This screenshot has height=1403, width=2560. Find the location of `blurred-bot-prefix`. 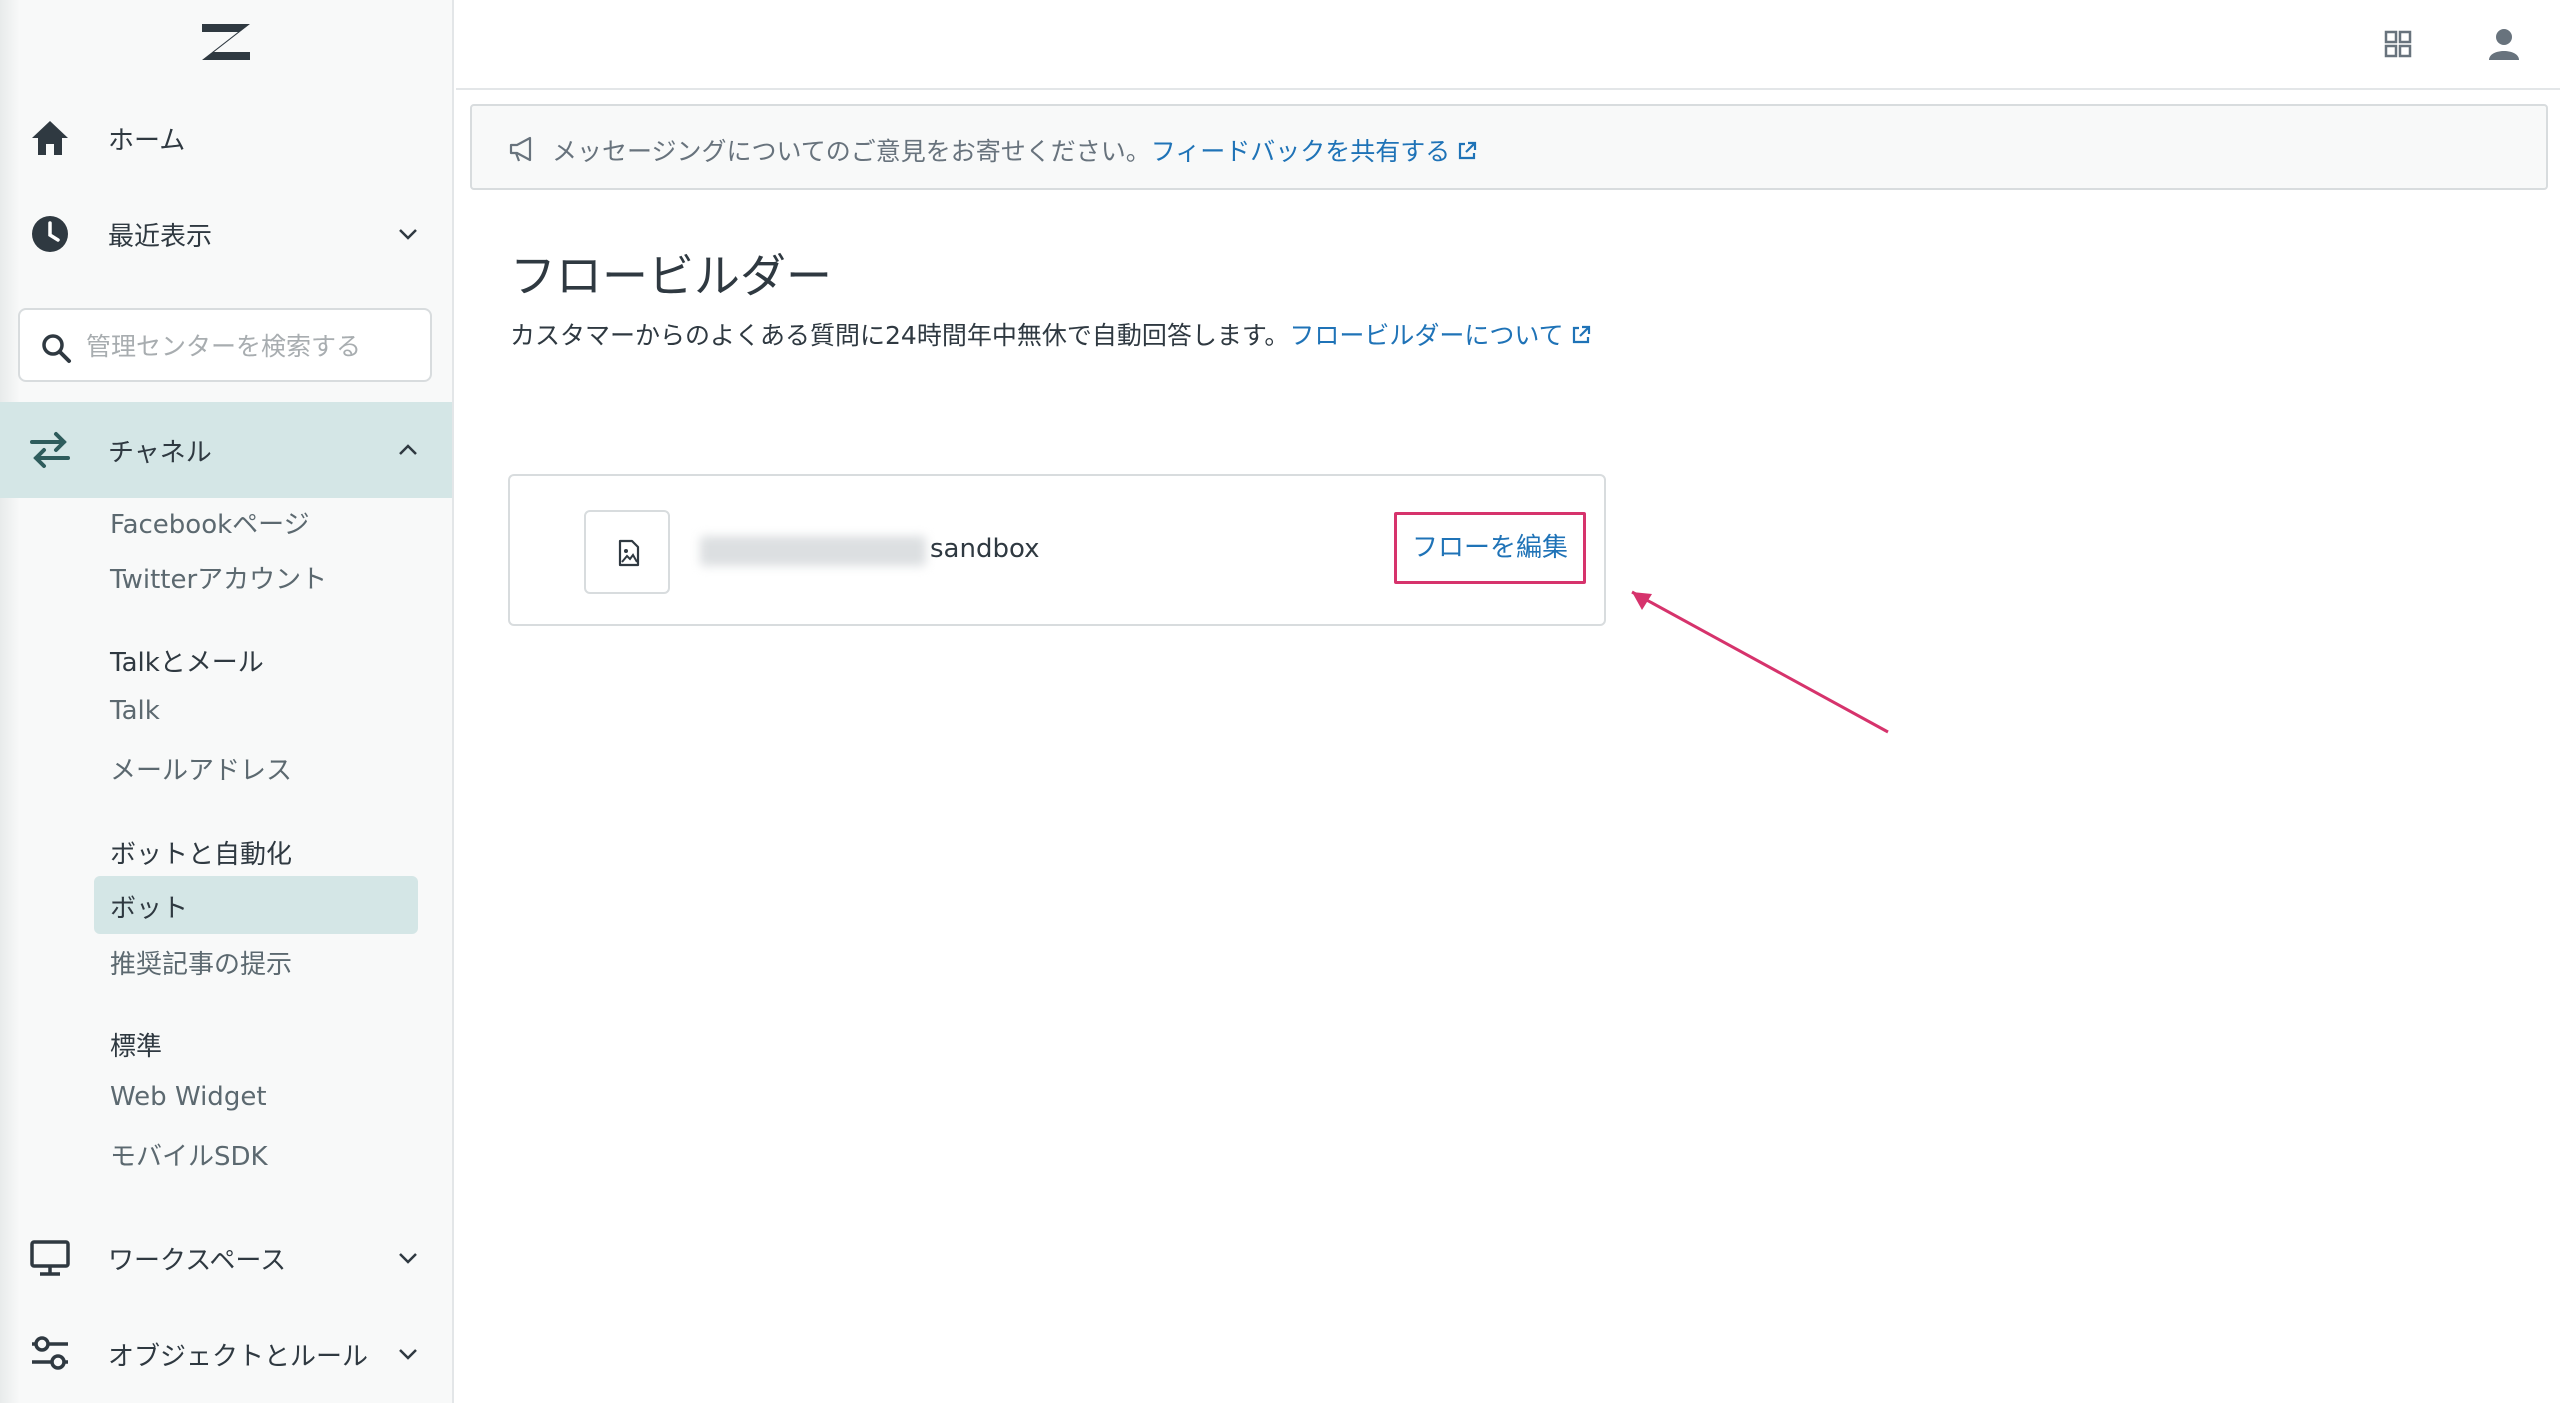

blurred-bot-prefix is located at coordinates (813, 551).